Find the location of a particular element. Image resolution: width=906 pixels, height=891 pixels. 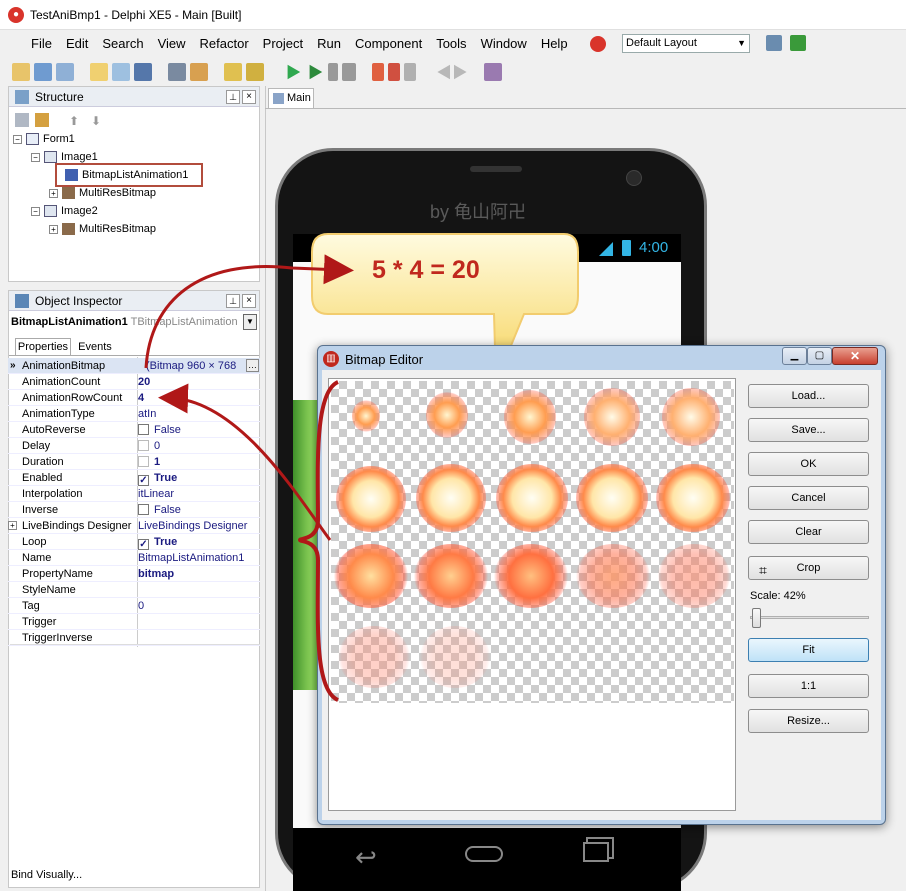

menu-refactor: Refactor is located at coordinates (224, 44).